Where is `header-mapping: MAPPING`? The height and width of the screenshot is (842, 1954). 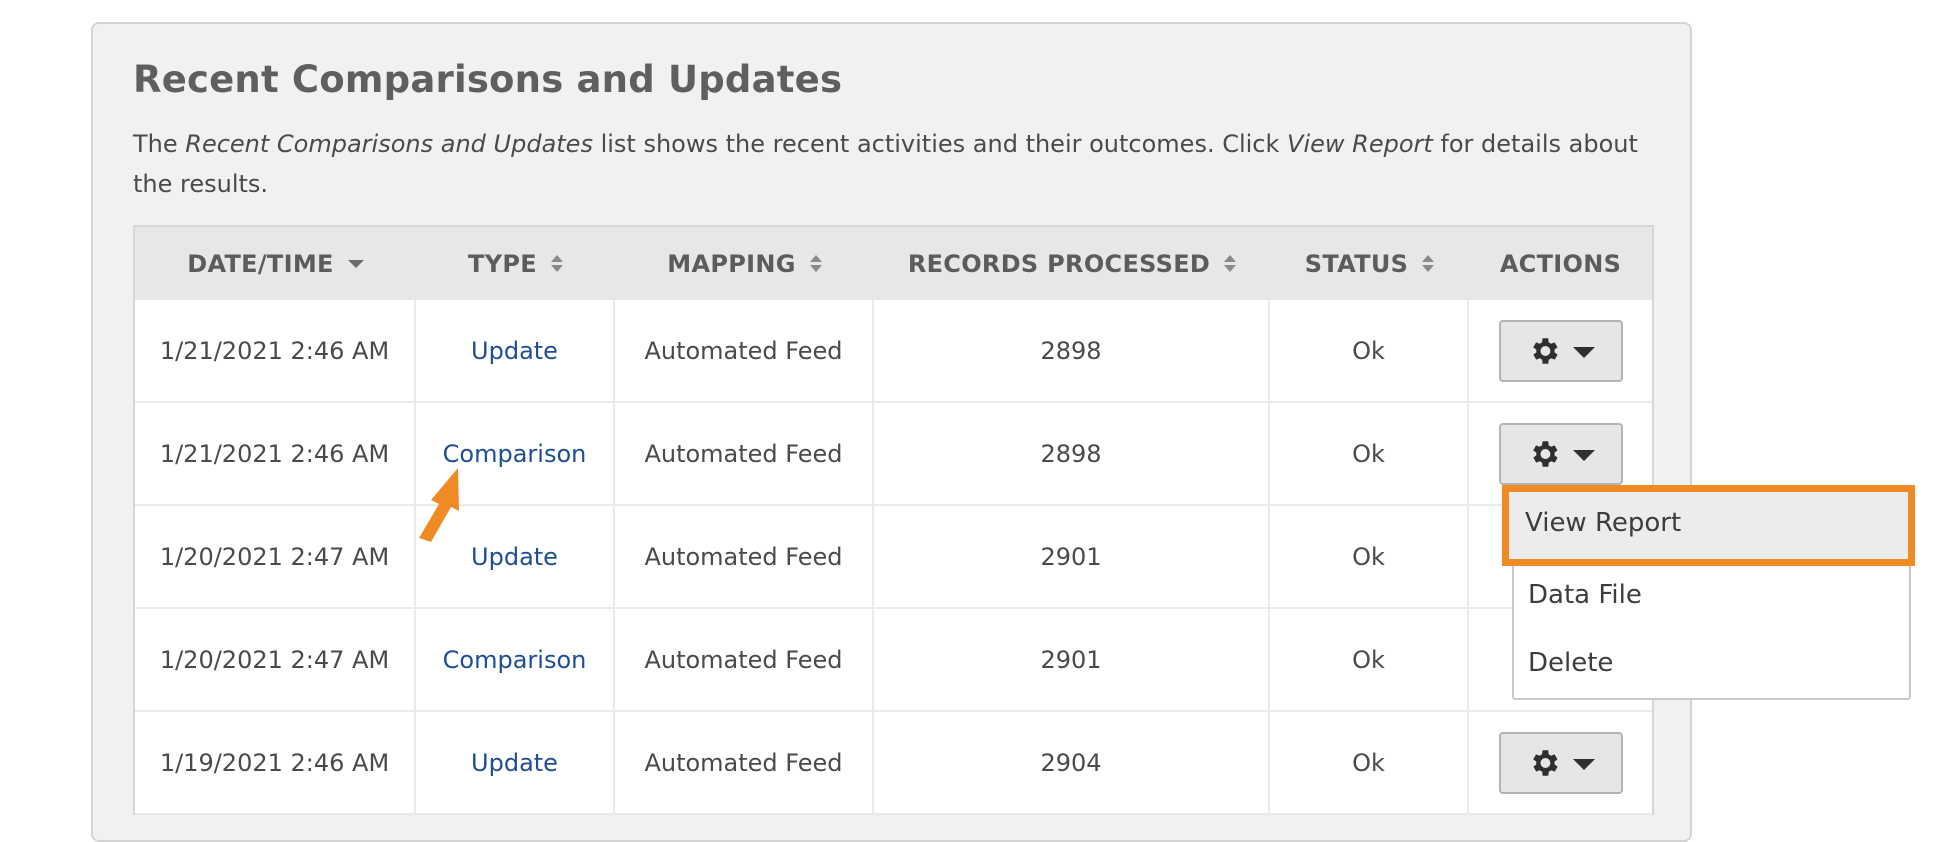
header-mapping: MAPPING is located at coordinates (744, 263).